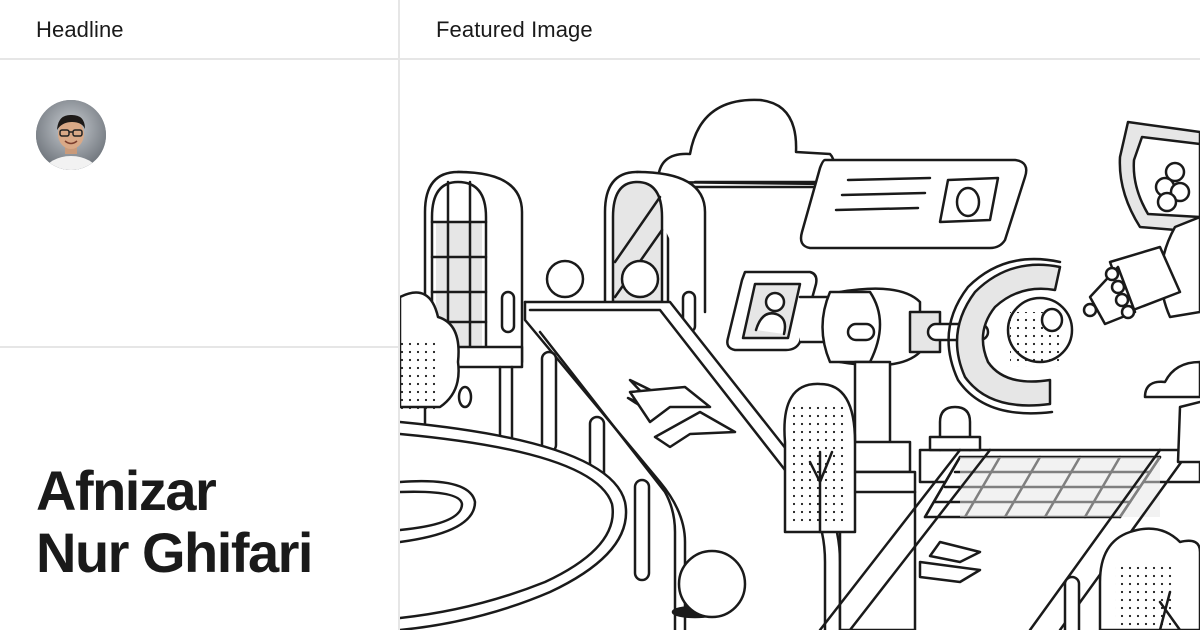  Describe the element at coordinates (600, 30) in the screenshot. I see `header-row: Headline Featured Image` at that location.